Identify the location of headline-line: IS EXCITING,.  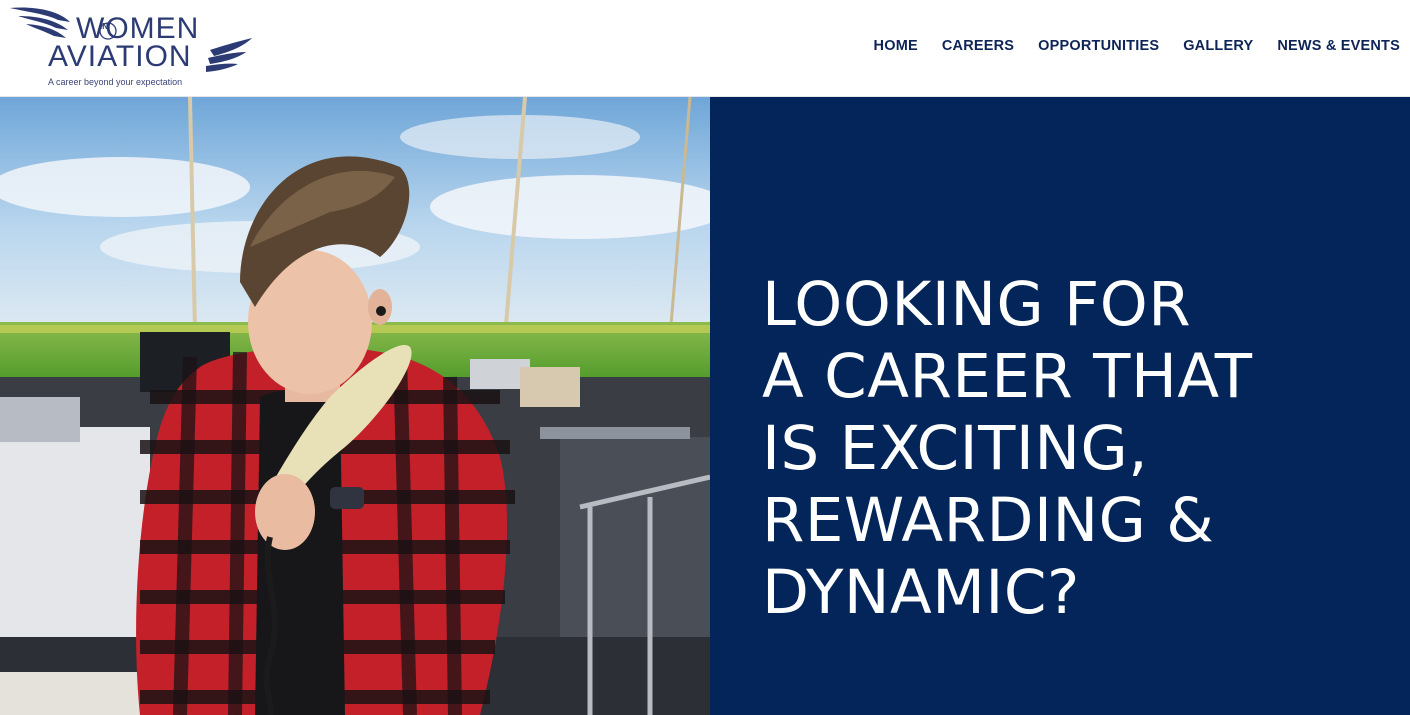
(955, 448).